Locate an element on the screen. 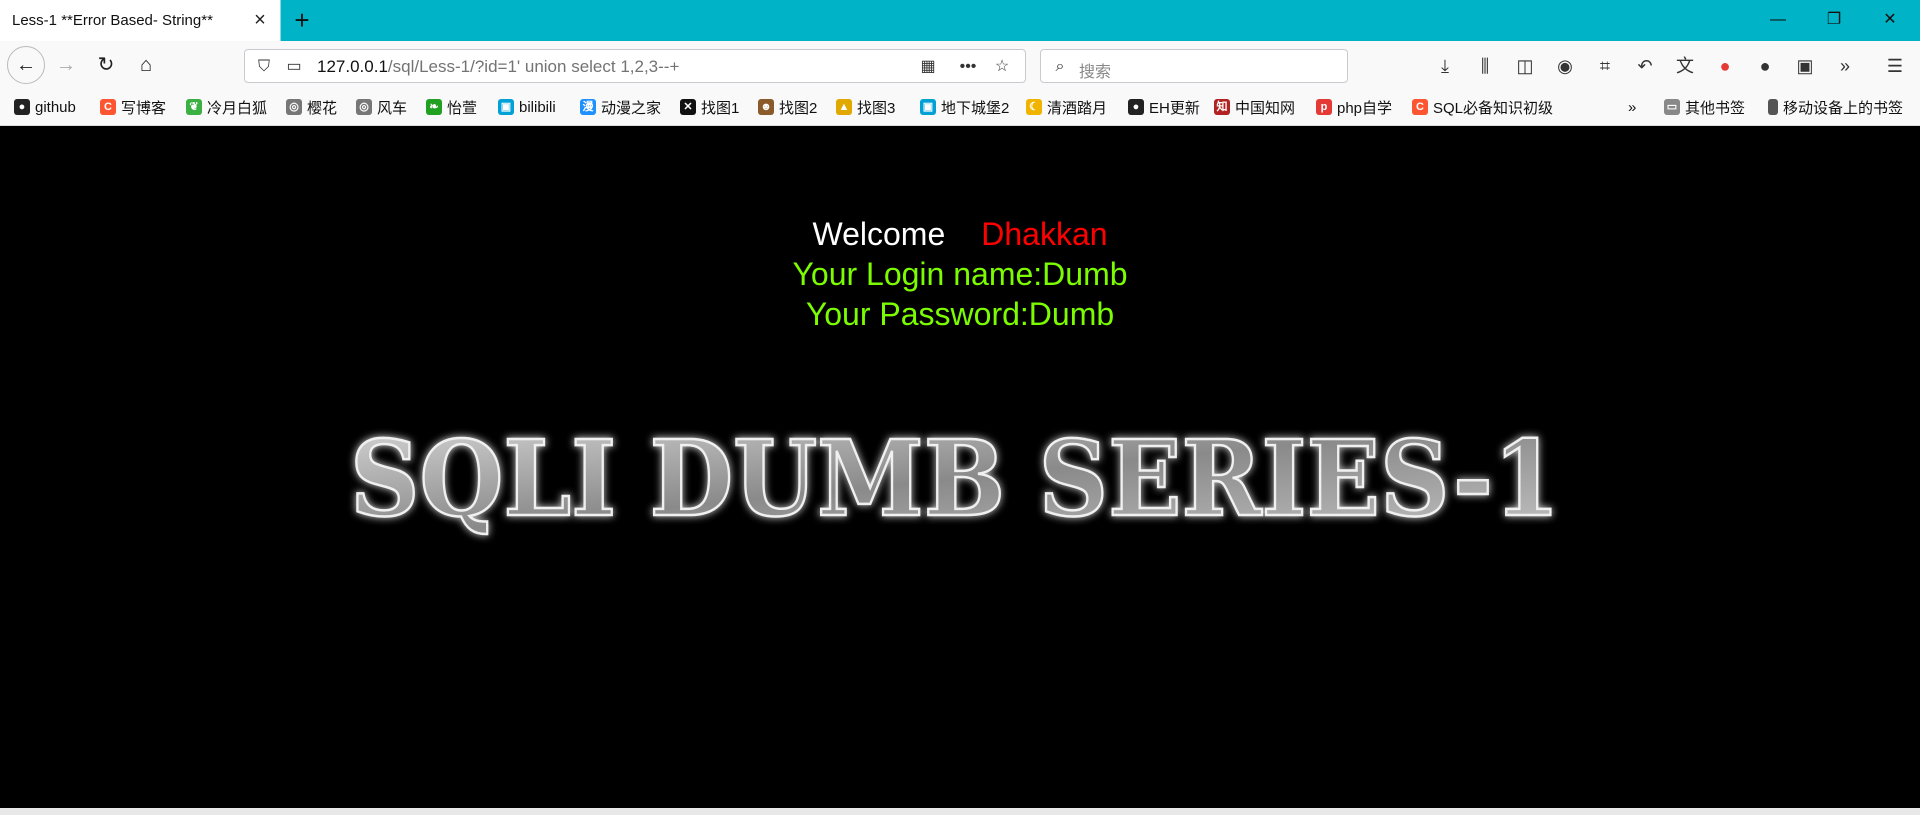 Image resolution: width=1920 pixels, height=815 pixels. bookmark-item: ▣ bilibili is located at coordinates (527, 107).